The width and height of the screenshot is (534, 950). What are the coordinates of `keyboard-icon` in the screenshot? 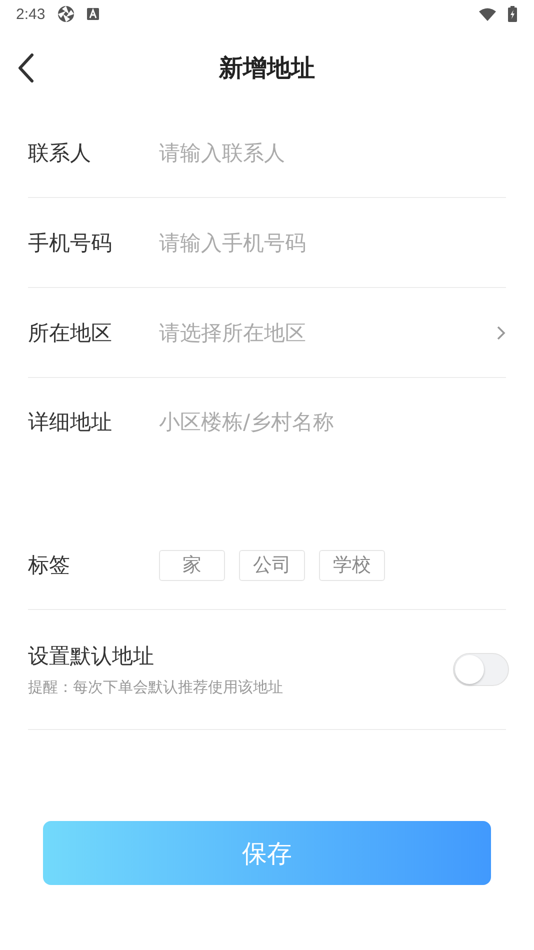 It's located at (93, 14).